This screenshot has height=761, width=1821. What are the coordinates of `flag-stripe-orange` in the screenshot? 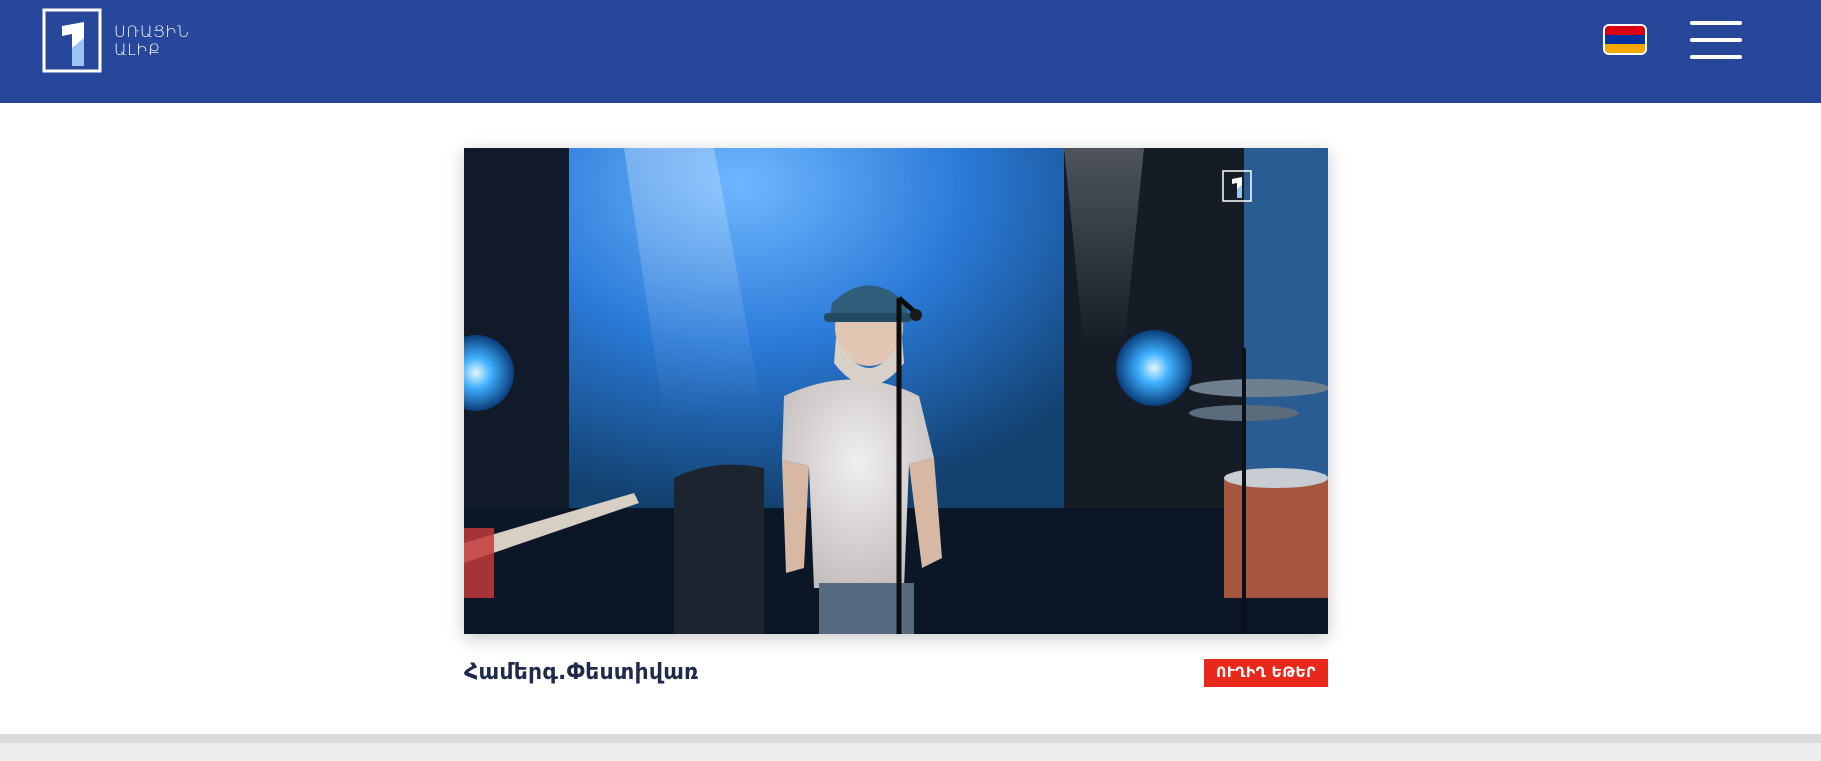 It's located at (1625, 48).